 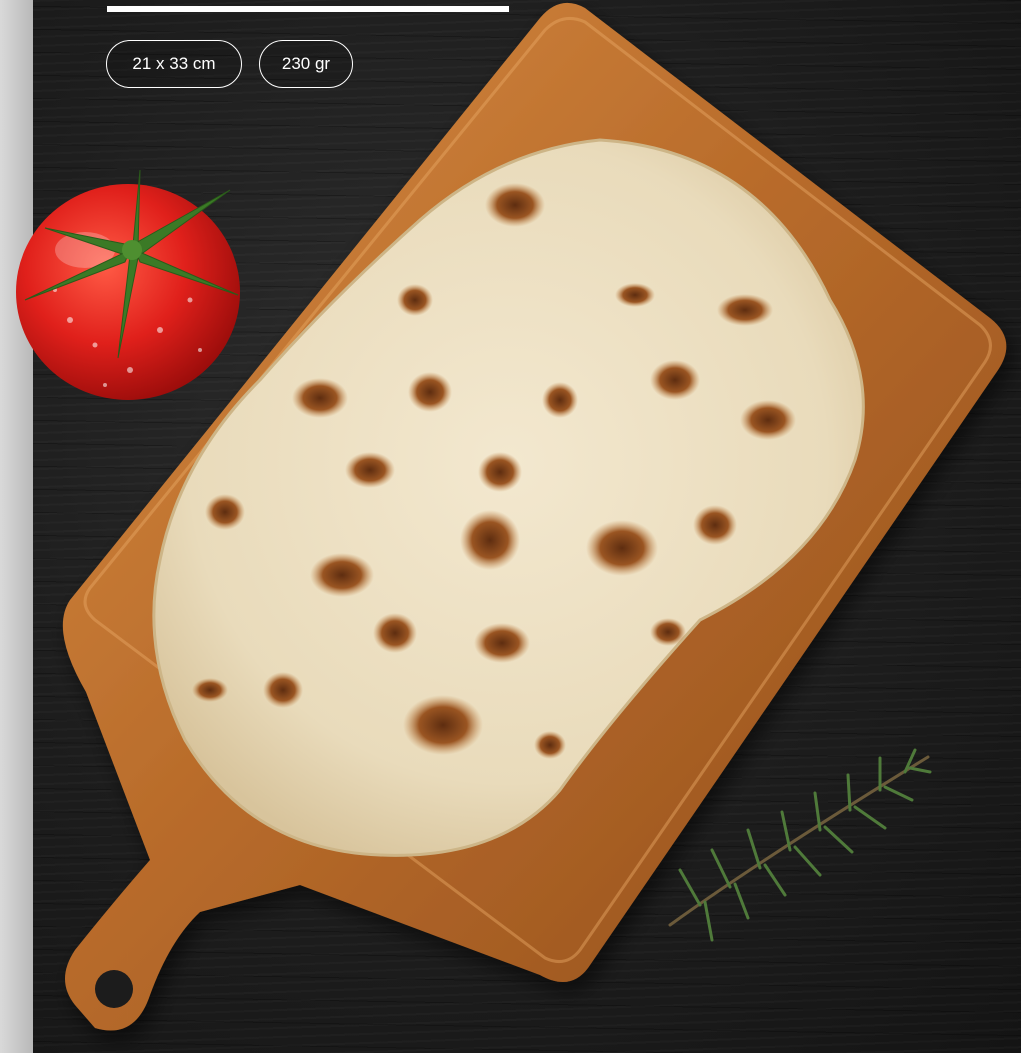 I want to click on board-hang-hole, so click(x=114, y=989).